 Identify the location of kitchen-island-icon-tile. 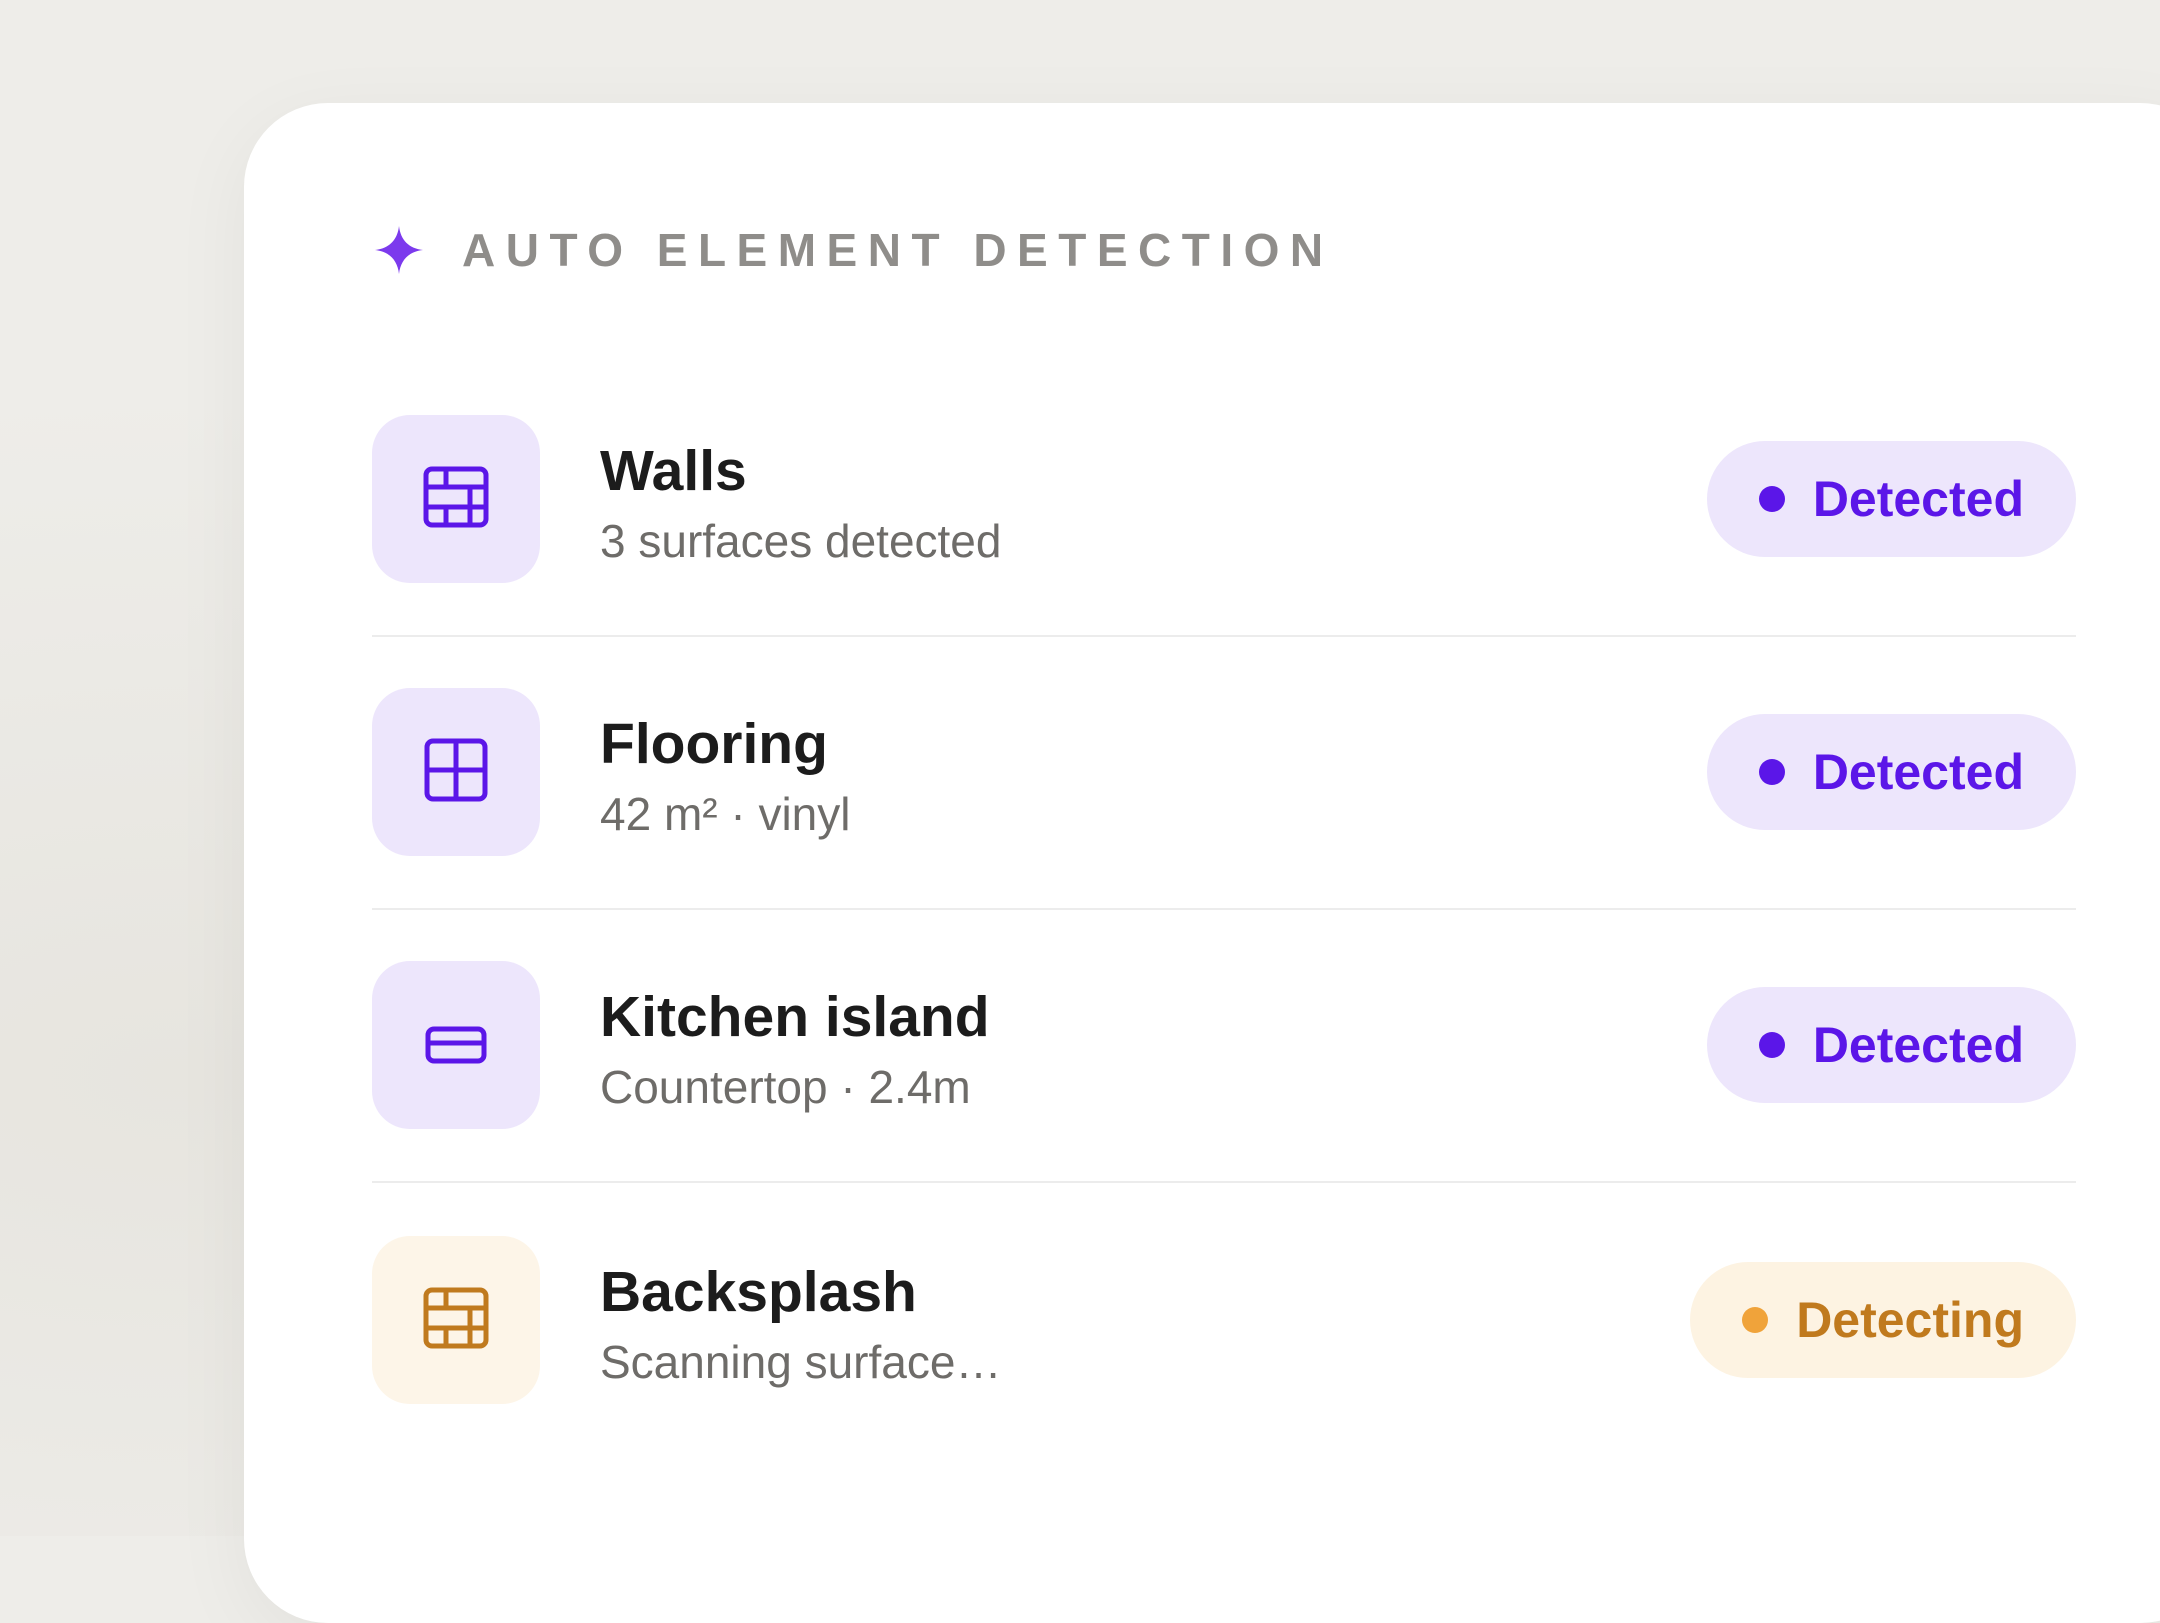
(456, 1045).